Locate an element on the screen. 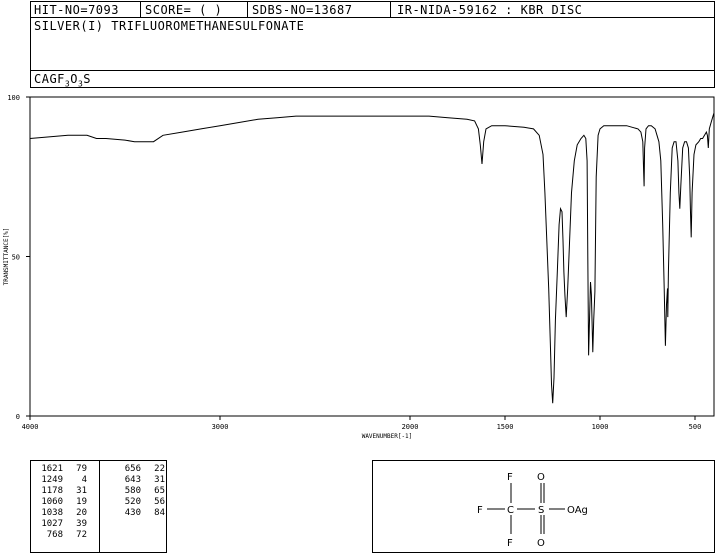 This screenshot has height=556, width=715. peak-transmittance: 4 is located at coordinates (84, 480).